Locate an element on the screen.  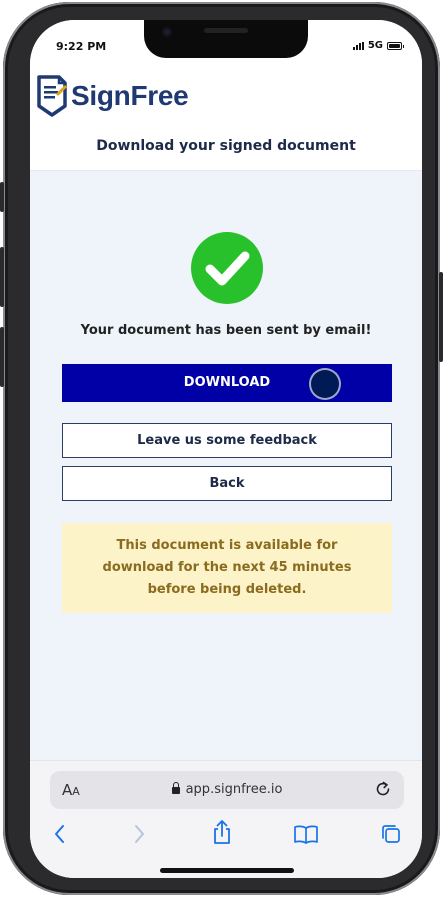
home-indicator is located at coordinates (227, 870).